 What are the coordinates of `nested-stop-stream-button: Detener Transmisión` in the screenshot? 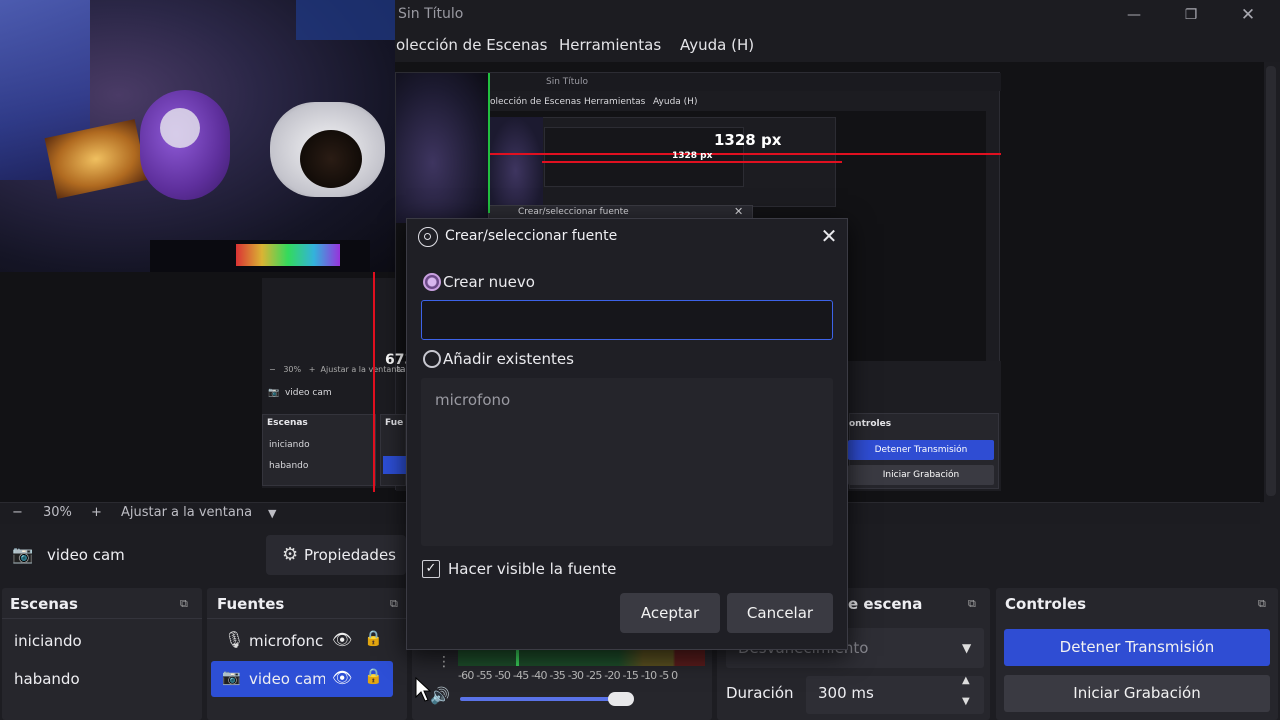 It's located at (921, 450).